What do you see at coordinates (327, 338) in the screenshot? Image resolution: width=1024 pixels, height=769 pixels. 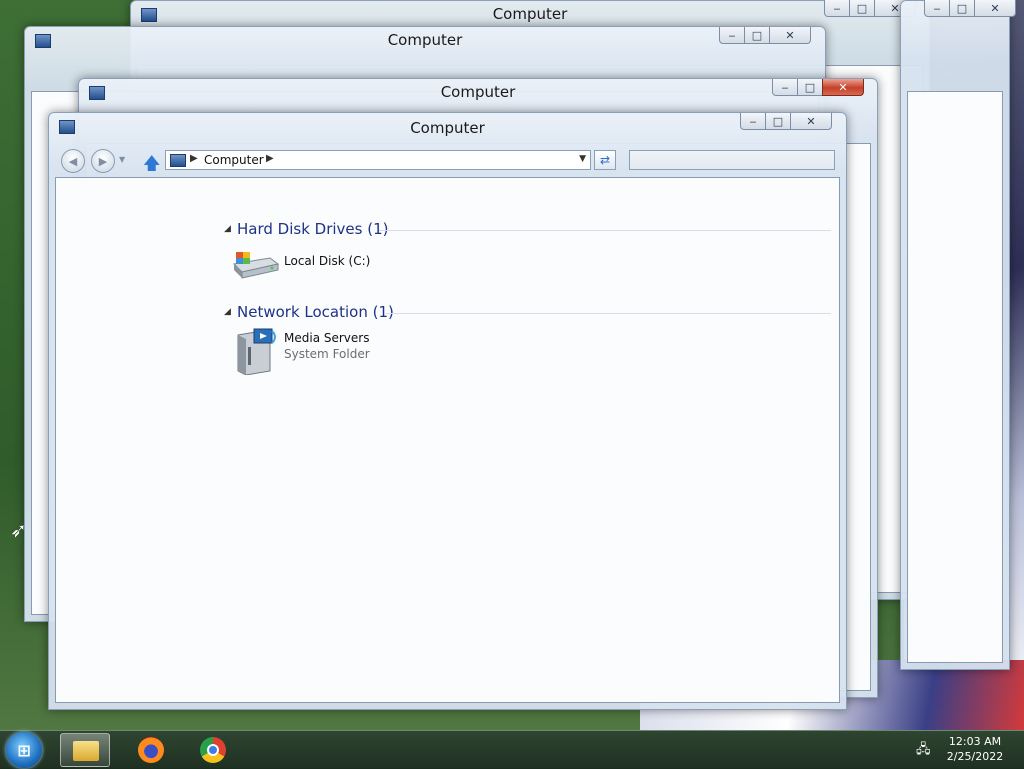 I see `item-label: Media Servers` at bounding box center [327, 338].